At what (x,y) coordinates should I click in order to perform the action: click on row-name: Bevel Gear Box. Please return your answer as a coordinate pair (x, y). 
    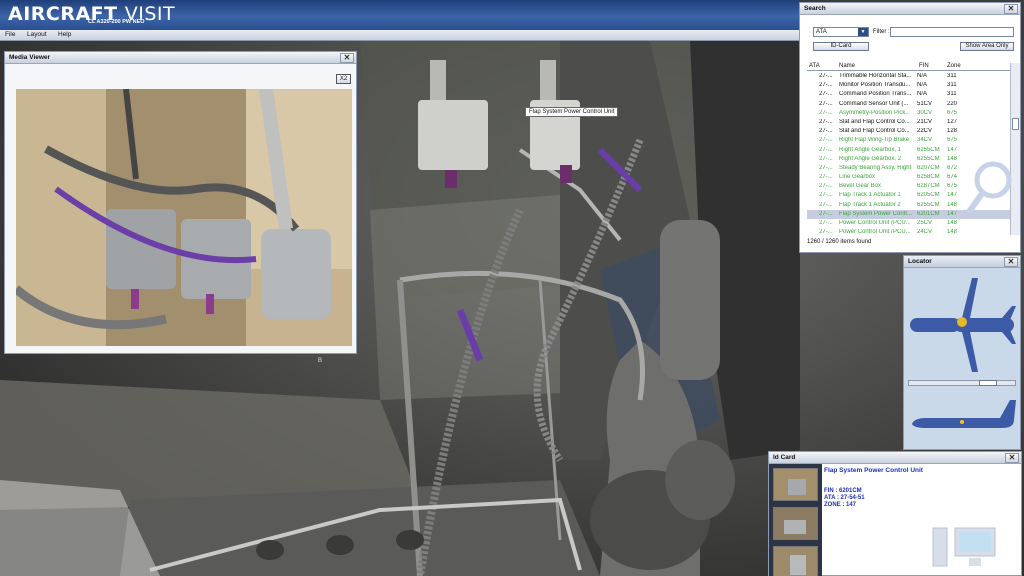
    Looking at the image, I should click on (860, 186).